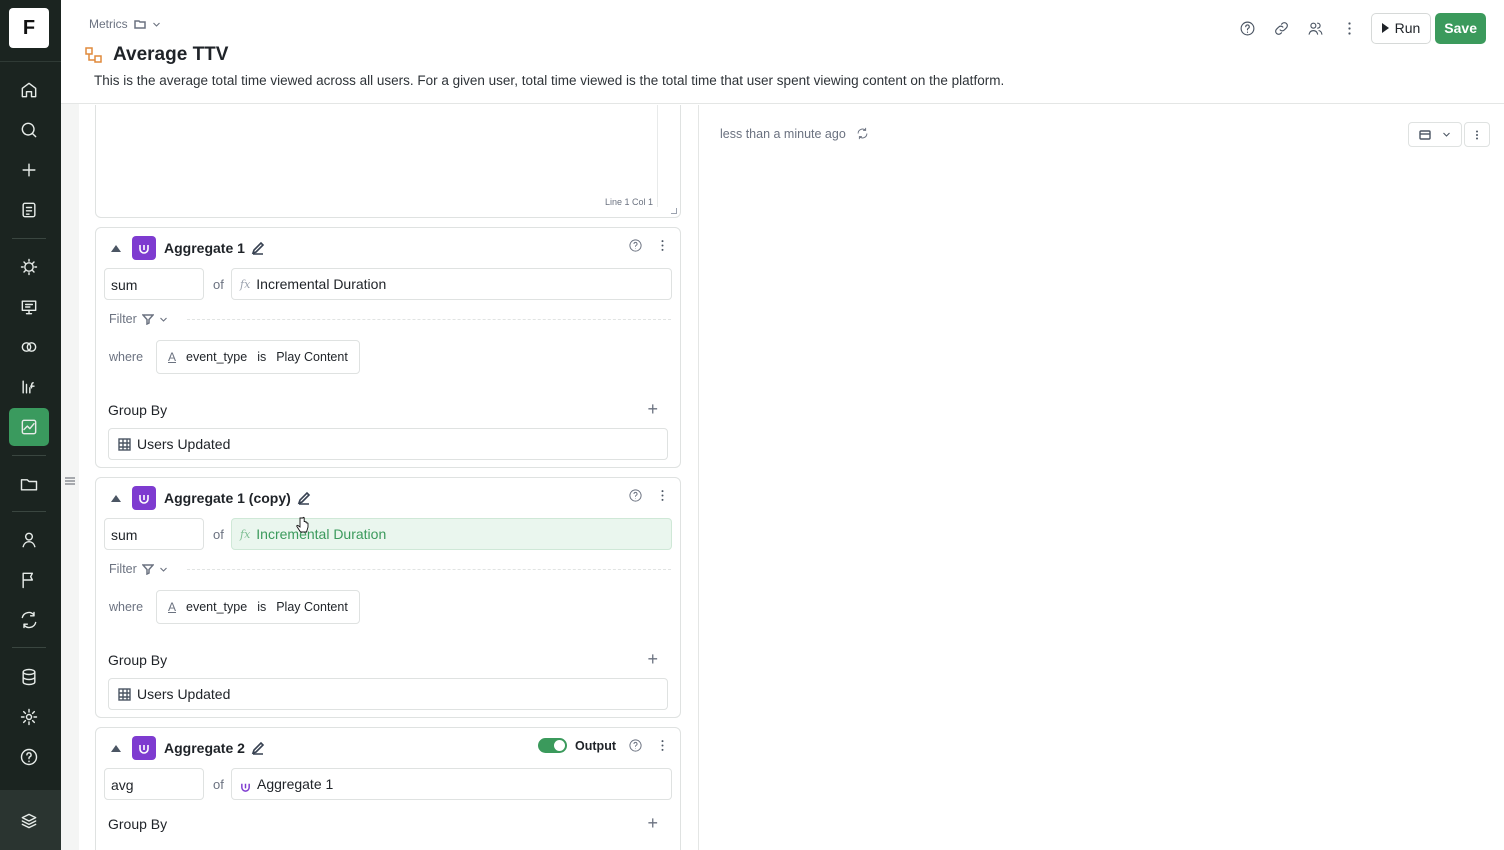 Image resolution: width=1504 pixels, height=850 pixels. What do you see at coordinates (29, 28) in the screenshot?
I see `workspace-logo: F` at bounding box center [29, 28].